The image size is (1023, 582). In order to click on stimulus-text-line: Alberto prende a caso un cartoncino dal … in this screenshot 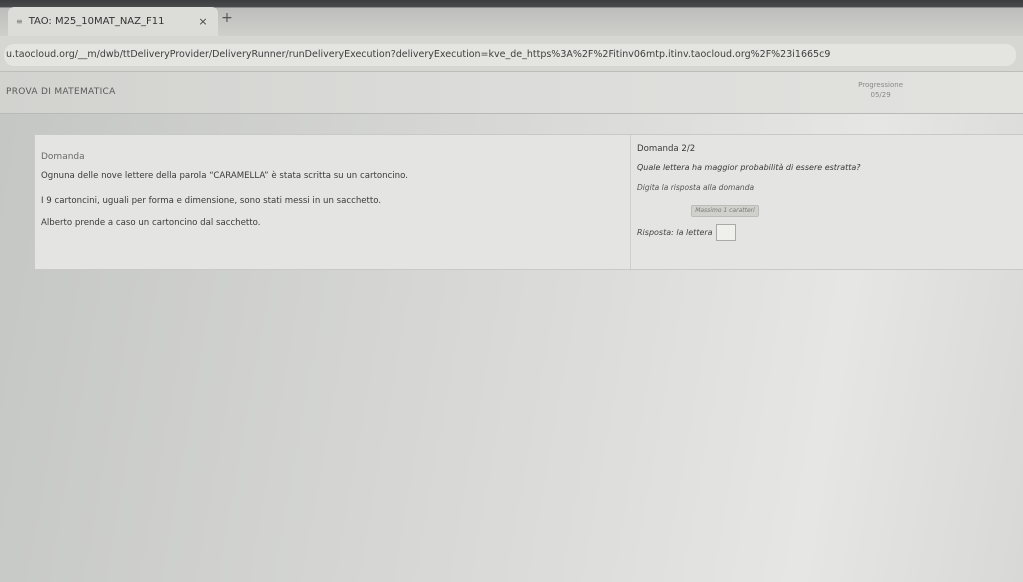, I will do `click(151, 223)`.